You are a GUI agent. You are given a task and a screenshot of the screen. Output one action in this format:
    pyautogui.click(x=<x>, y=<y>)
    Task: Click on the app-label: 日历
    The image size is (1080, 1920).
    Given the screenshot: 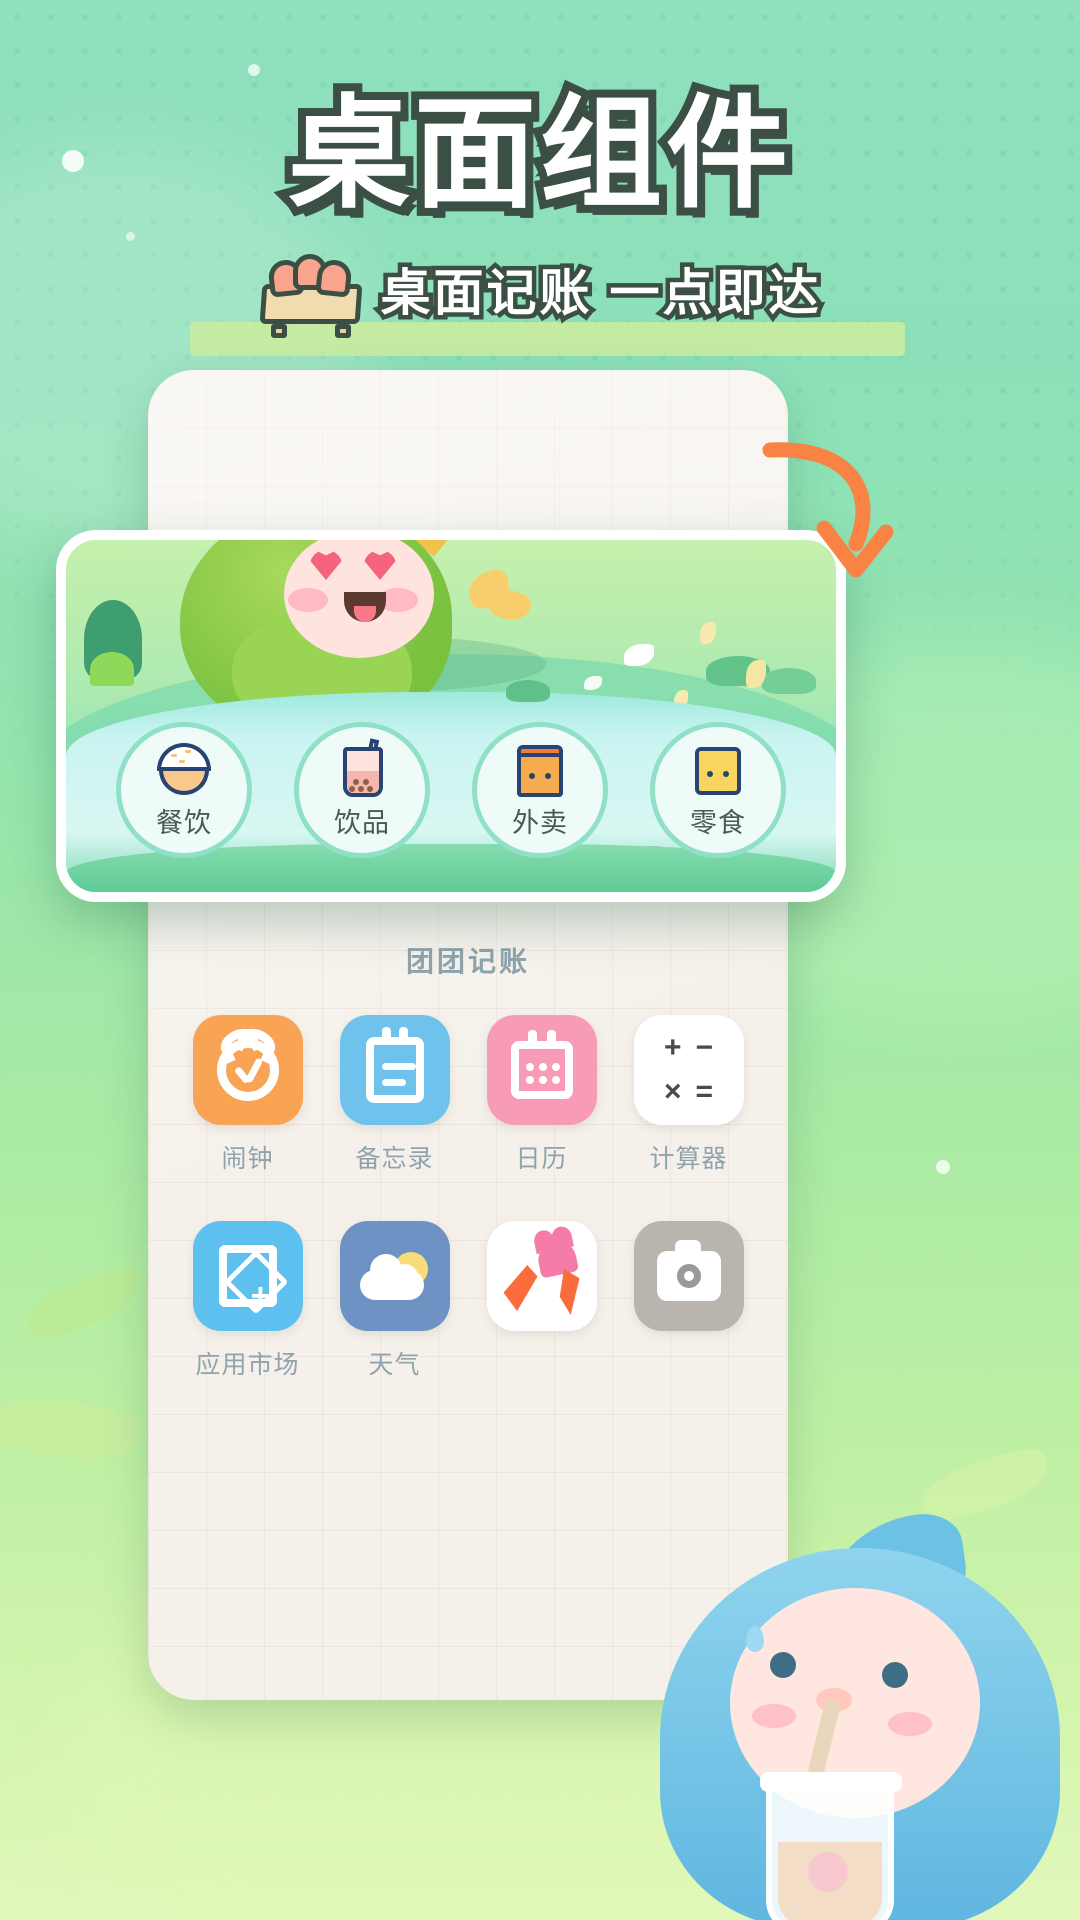 What is the action you would take?
    pyautogui.click(x=541, y=1159)
    